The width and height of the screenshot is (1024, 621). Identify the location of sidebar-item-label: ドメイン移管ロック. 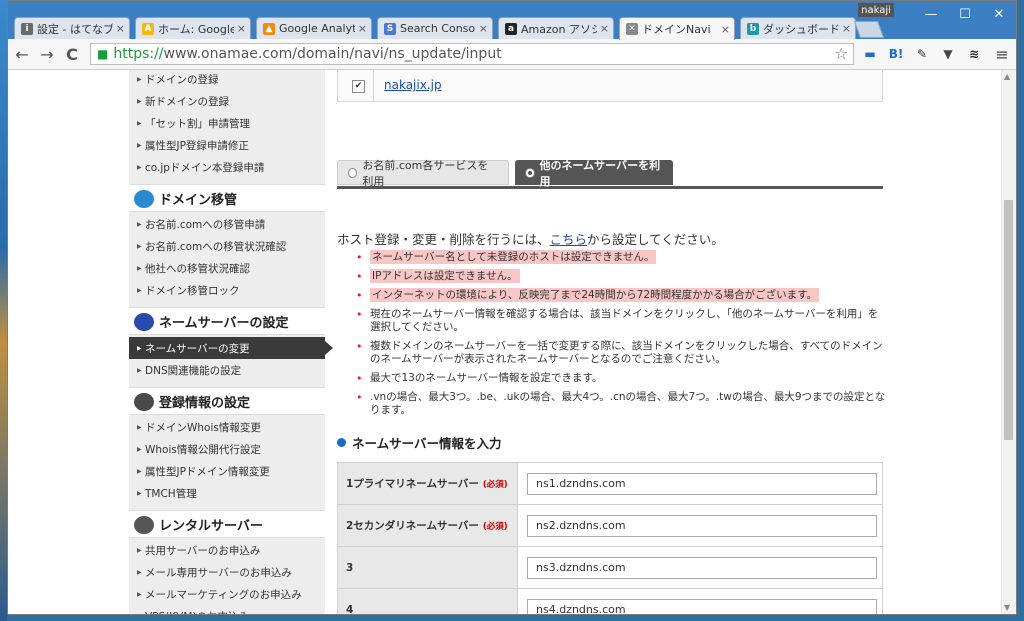
(192, 290).